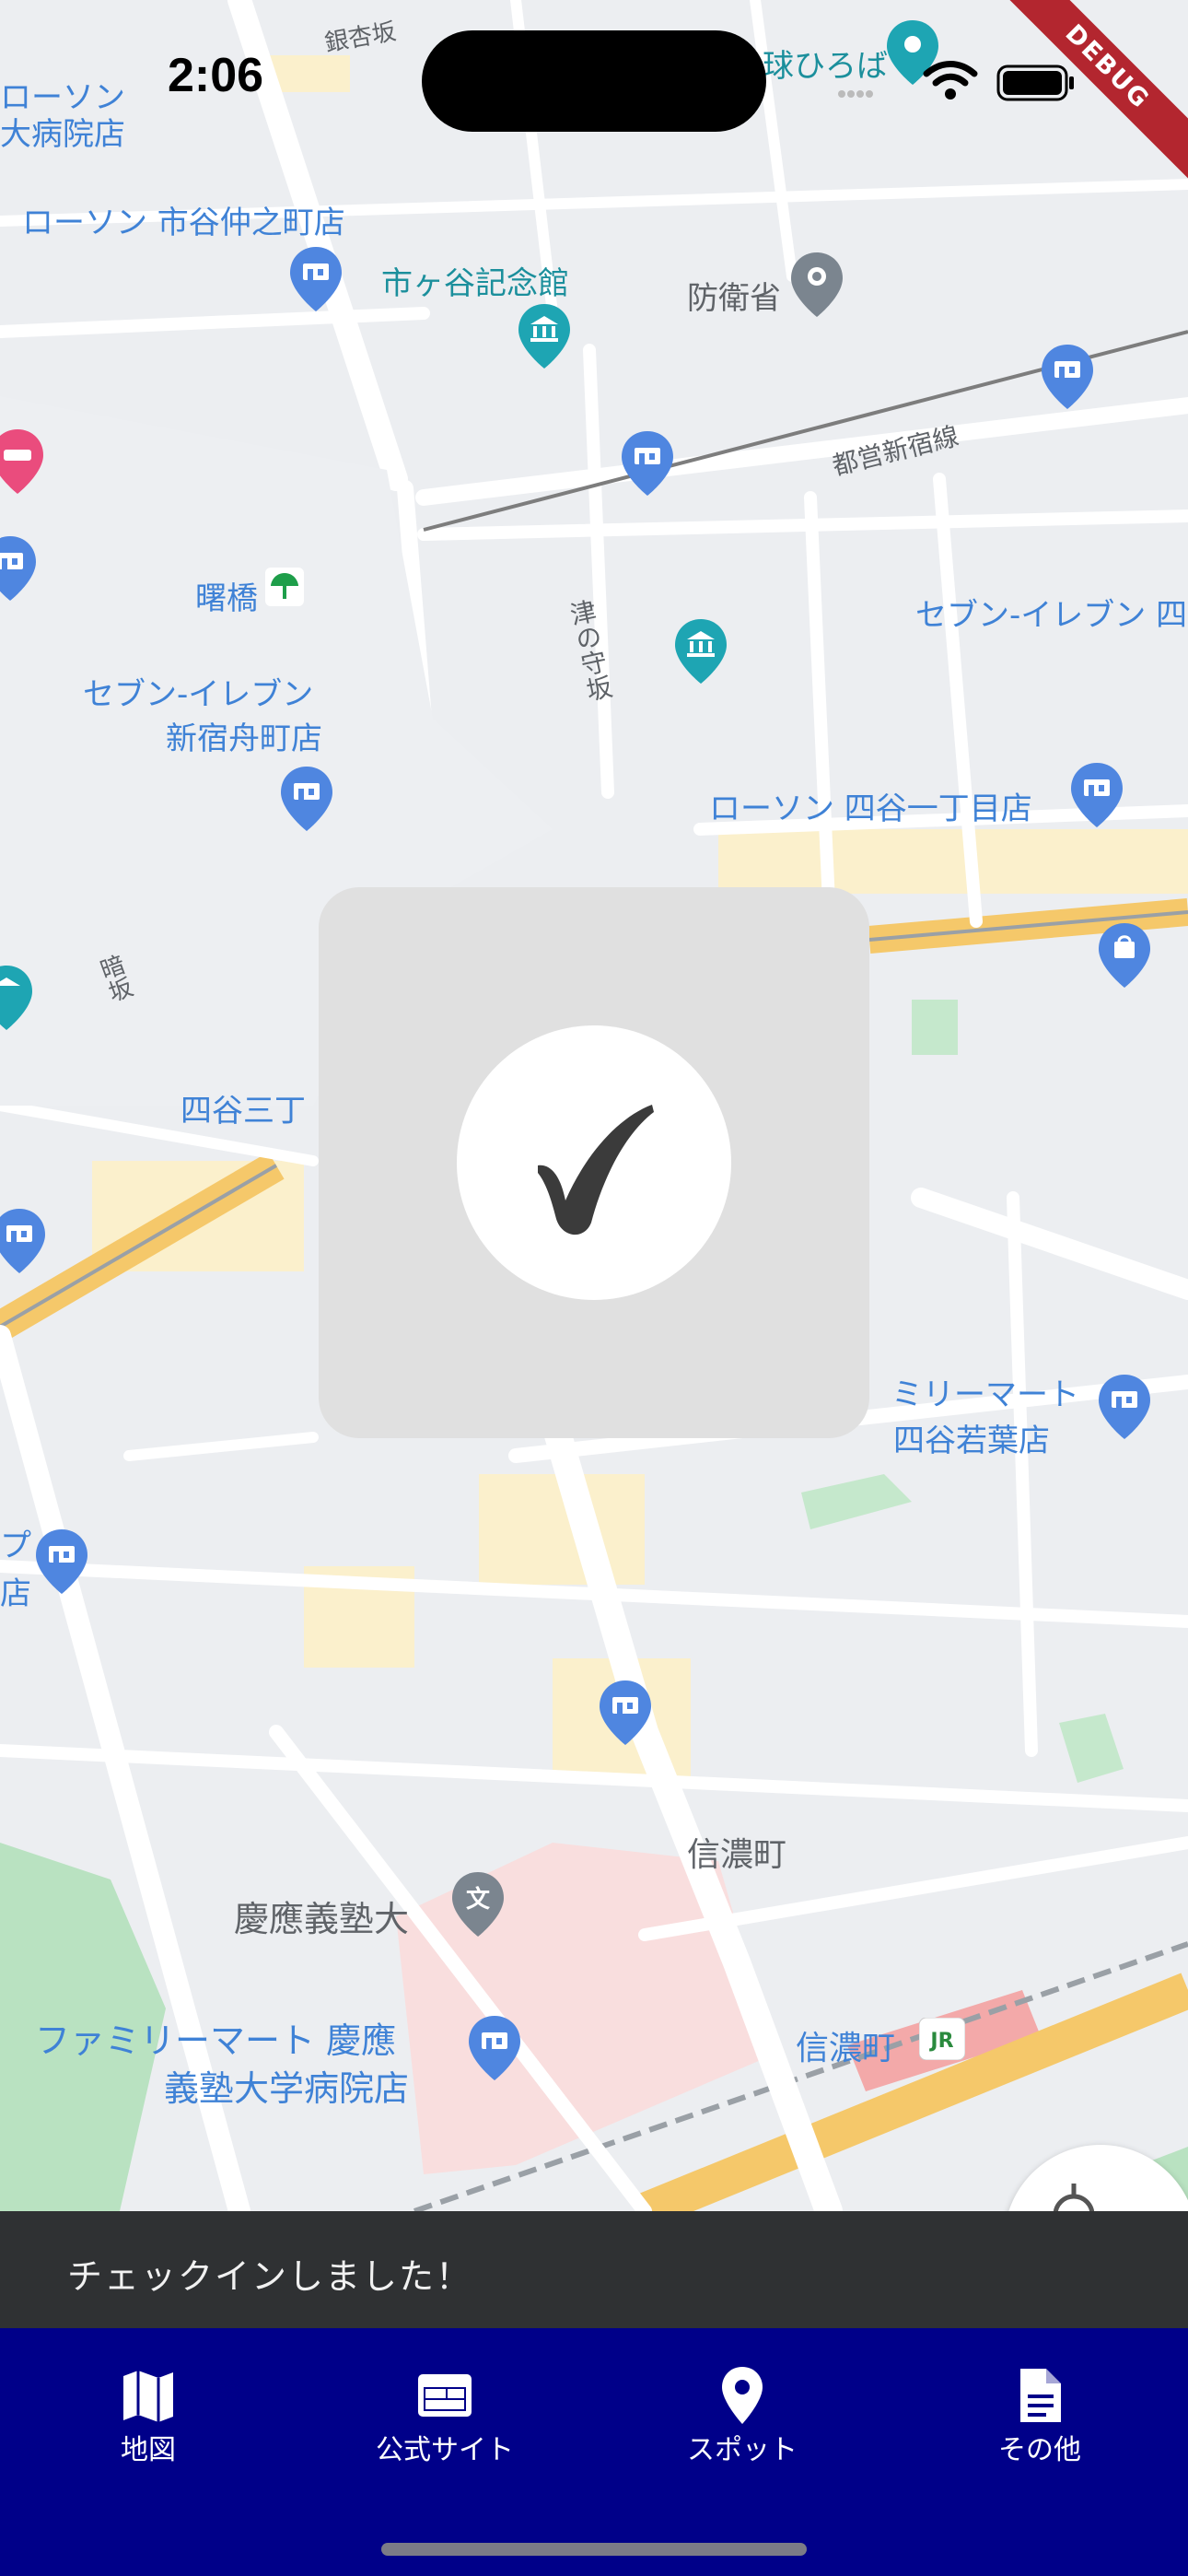 This screenshot has width=1188, height=2576. What do you see at coordinates (322, 1919) in the screenshot?
I see `poi-label: 慶應義塾大` at bounding box center [322, 1919].